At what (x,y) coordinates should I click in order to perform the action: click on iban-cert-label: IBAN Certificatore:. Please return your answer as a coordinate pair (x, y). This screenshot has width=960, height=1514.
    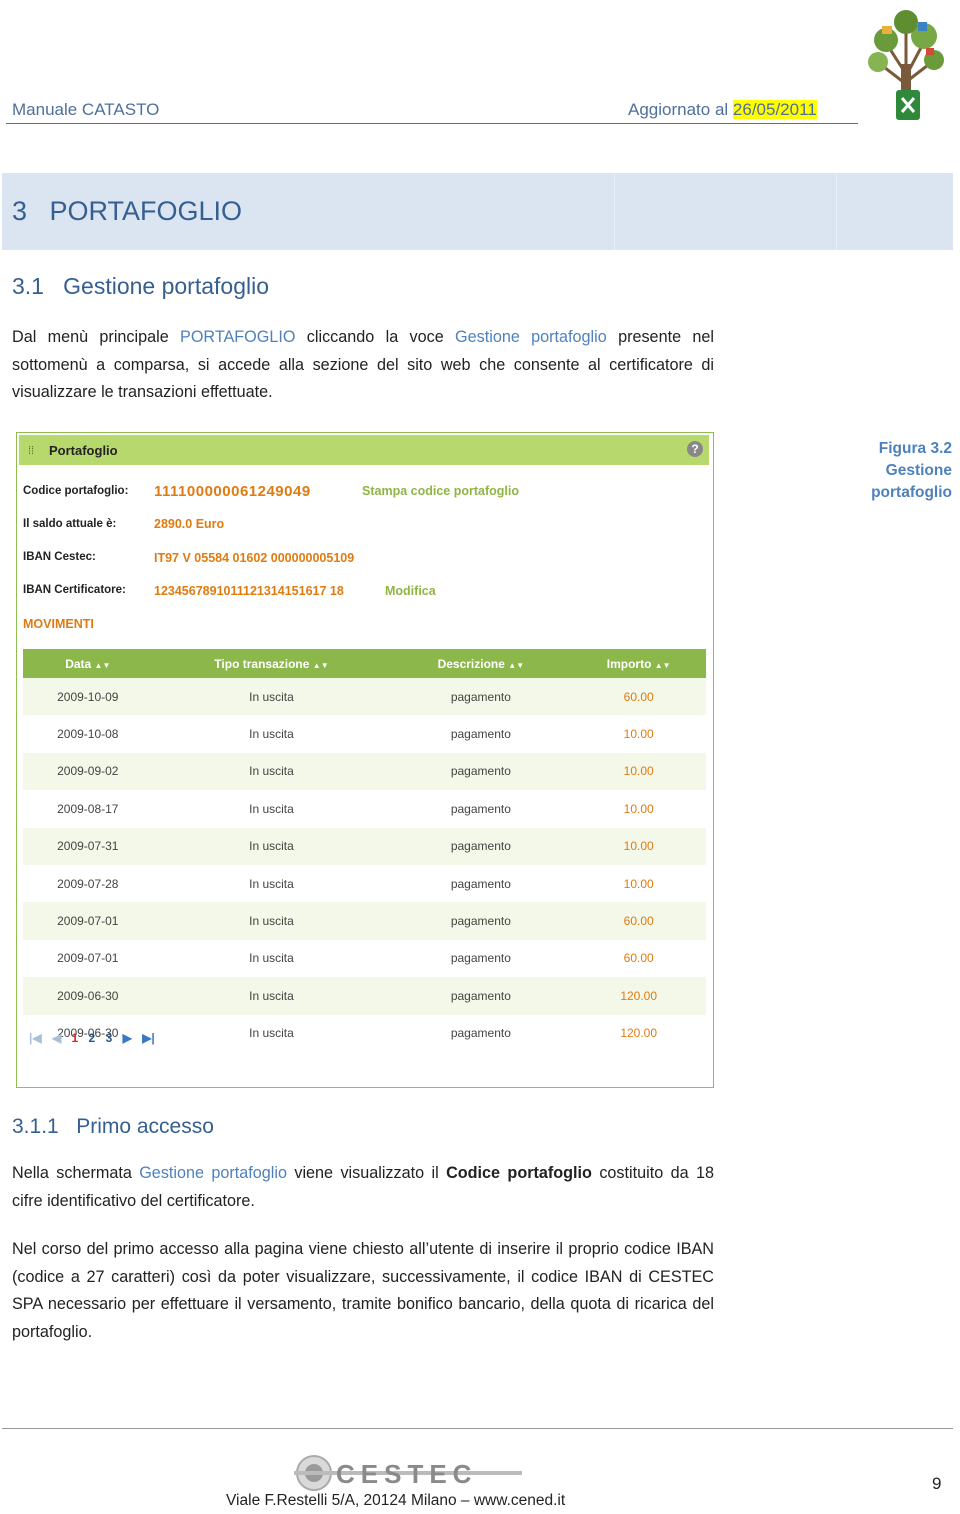
    Looking at the image, I should click on (74, 590).